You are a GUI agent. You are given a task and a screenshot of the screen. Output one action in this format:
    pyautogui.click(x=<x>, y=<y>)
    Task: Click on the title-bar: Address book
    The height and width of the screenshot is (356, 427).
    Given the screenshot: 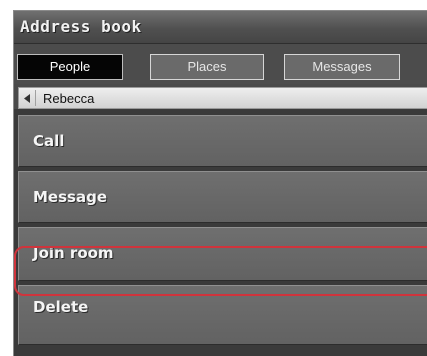 What is the action you would take?
    pyautogui.click(x=220, y=27)
    